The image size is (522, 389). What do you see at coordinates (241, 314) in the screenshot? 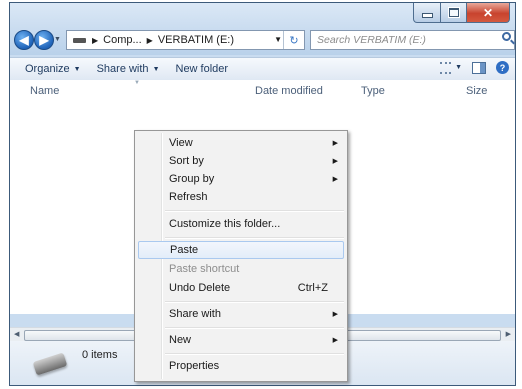
I see `menu-item-share-with: Share with ▶` at bounding box center [241, 314].